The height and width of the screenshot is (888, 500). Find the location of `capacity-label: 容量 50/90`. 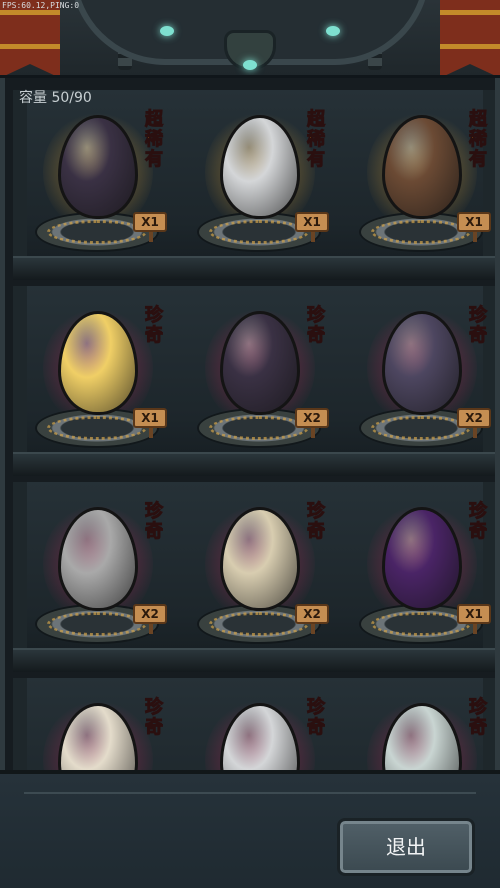

capacity-label: 容量 50/90 is located at coordinates (55, 98).